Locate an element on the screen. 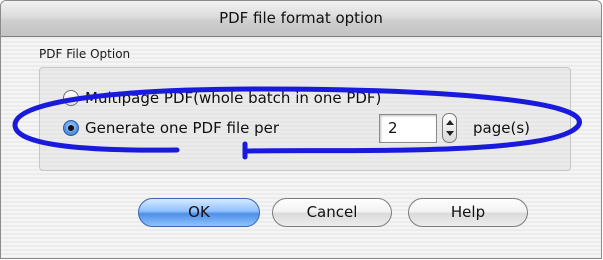 Image resolution: width=603 pixels, height=260 pixels. radio-dot-icon is located at coordinates (71, 128).